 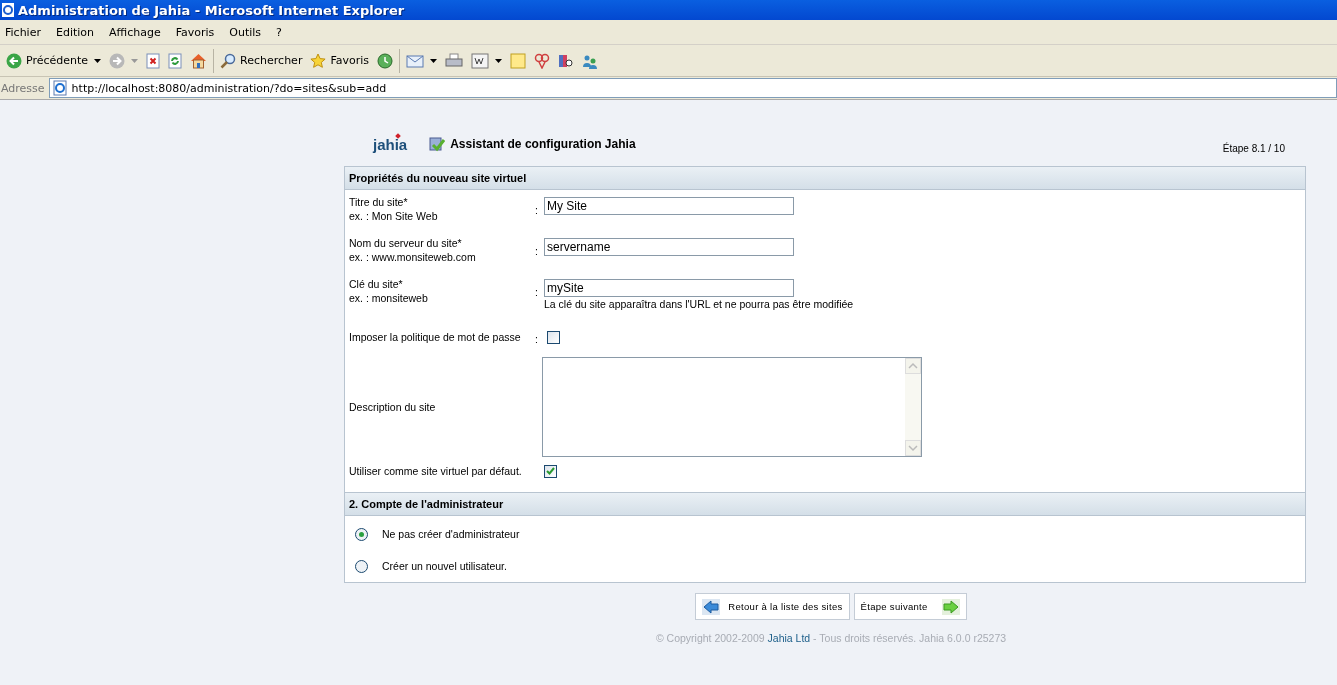 What do you see at coordinates (379, 202) in the screenshot?
I see `field-label: Titre du site*` at bounding box center [379, 202].